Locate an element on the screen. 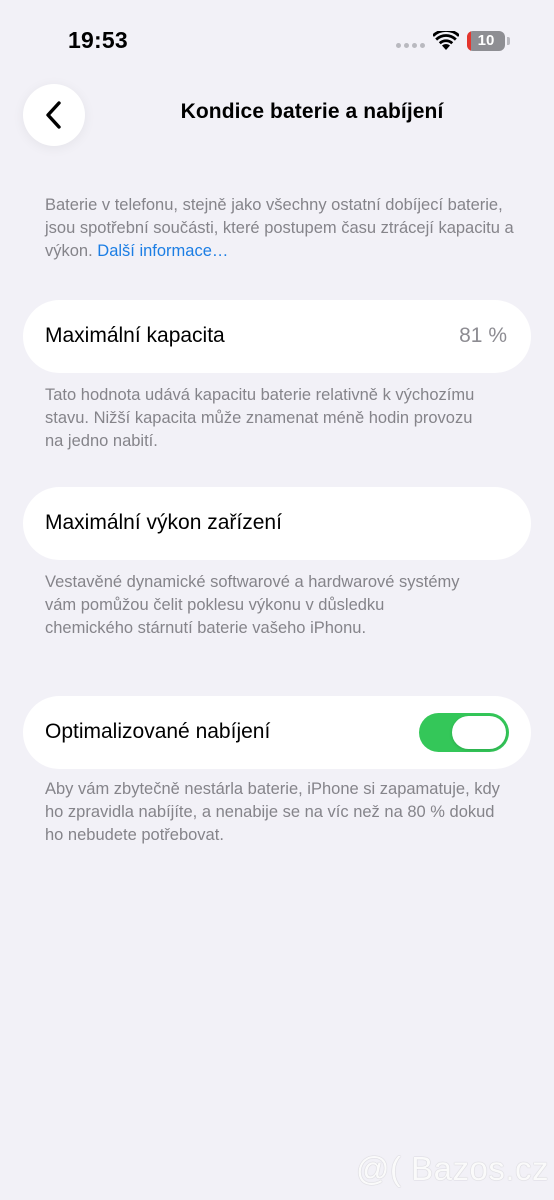  watermark: @( Bazos.cz is located at coordinates (453, 1168).